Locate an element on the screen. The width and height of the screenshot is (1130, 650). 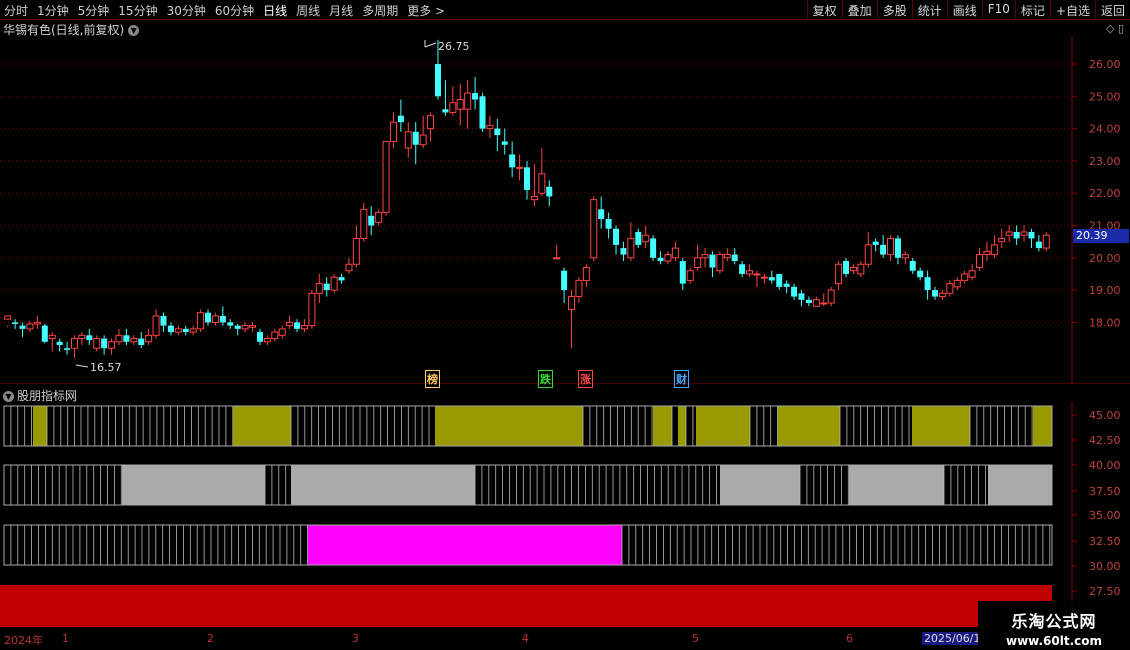
y-tick-label: 19.00 is located at coordinates (1105, 290).